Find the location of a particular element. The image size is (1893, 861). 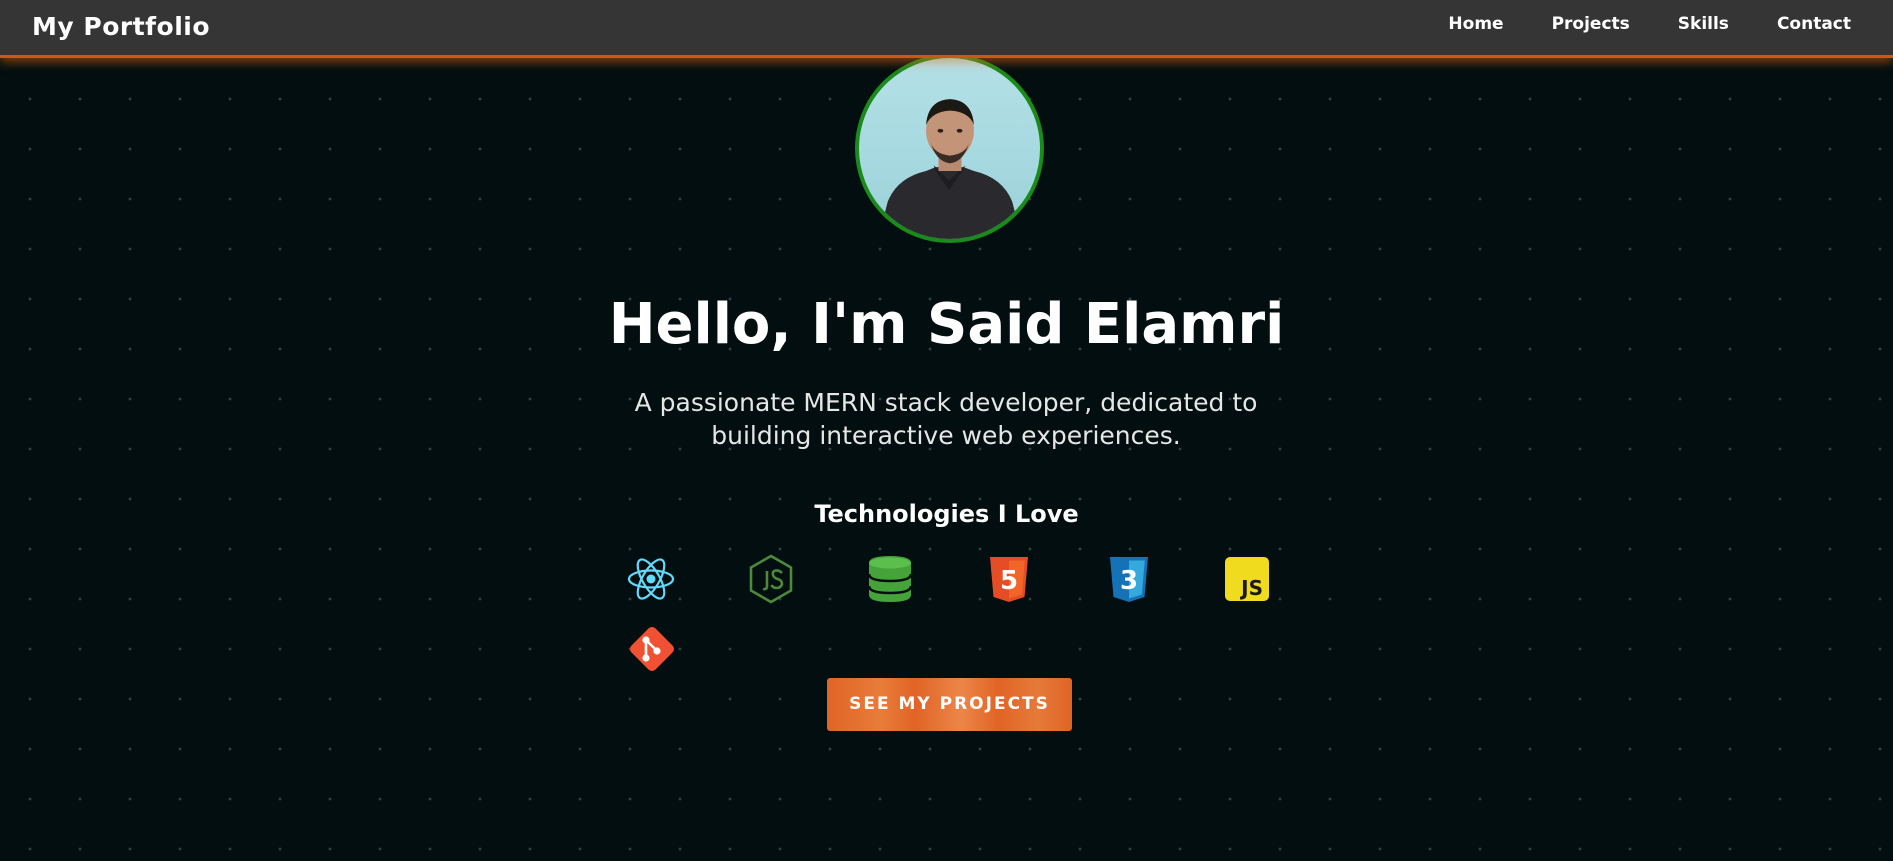

html5-icon: 5 is located at coordinates (1009, 579).